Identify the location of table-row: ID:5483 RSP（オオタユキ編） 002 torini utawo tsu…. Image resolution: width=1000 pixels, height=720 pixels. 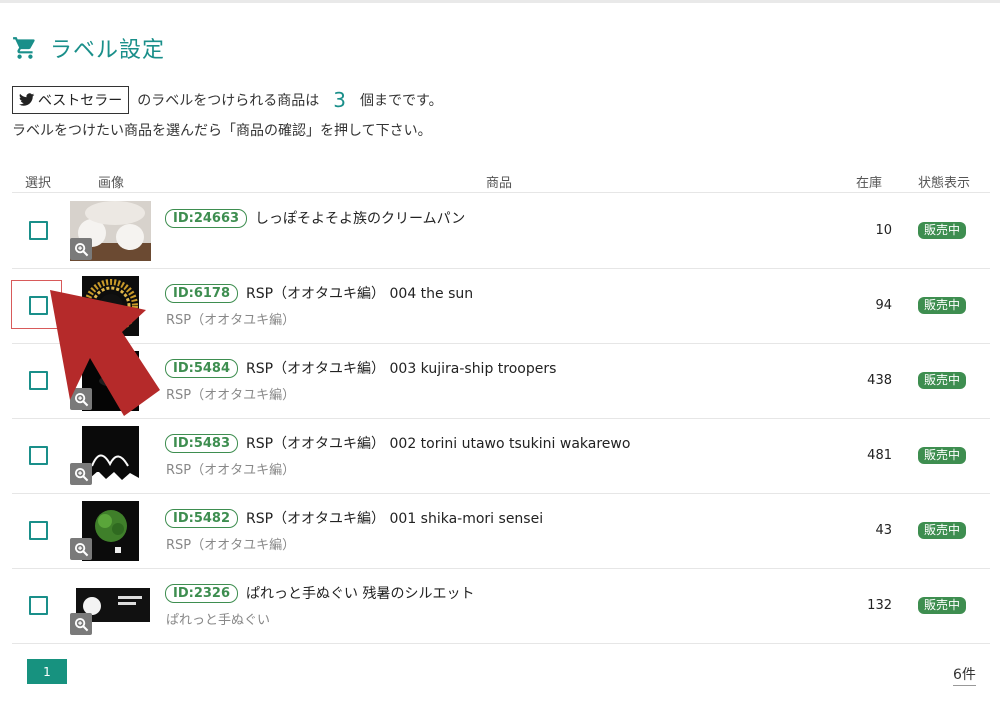
(501, 456).